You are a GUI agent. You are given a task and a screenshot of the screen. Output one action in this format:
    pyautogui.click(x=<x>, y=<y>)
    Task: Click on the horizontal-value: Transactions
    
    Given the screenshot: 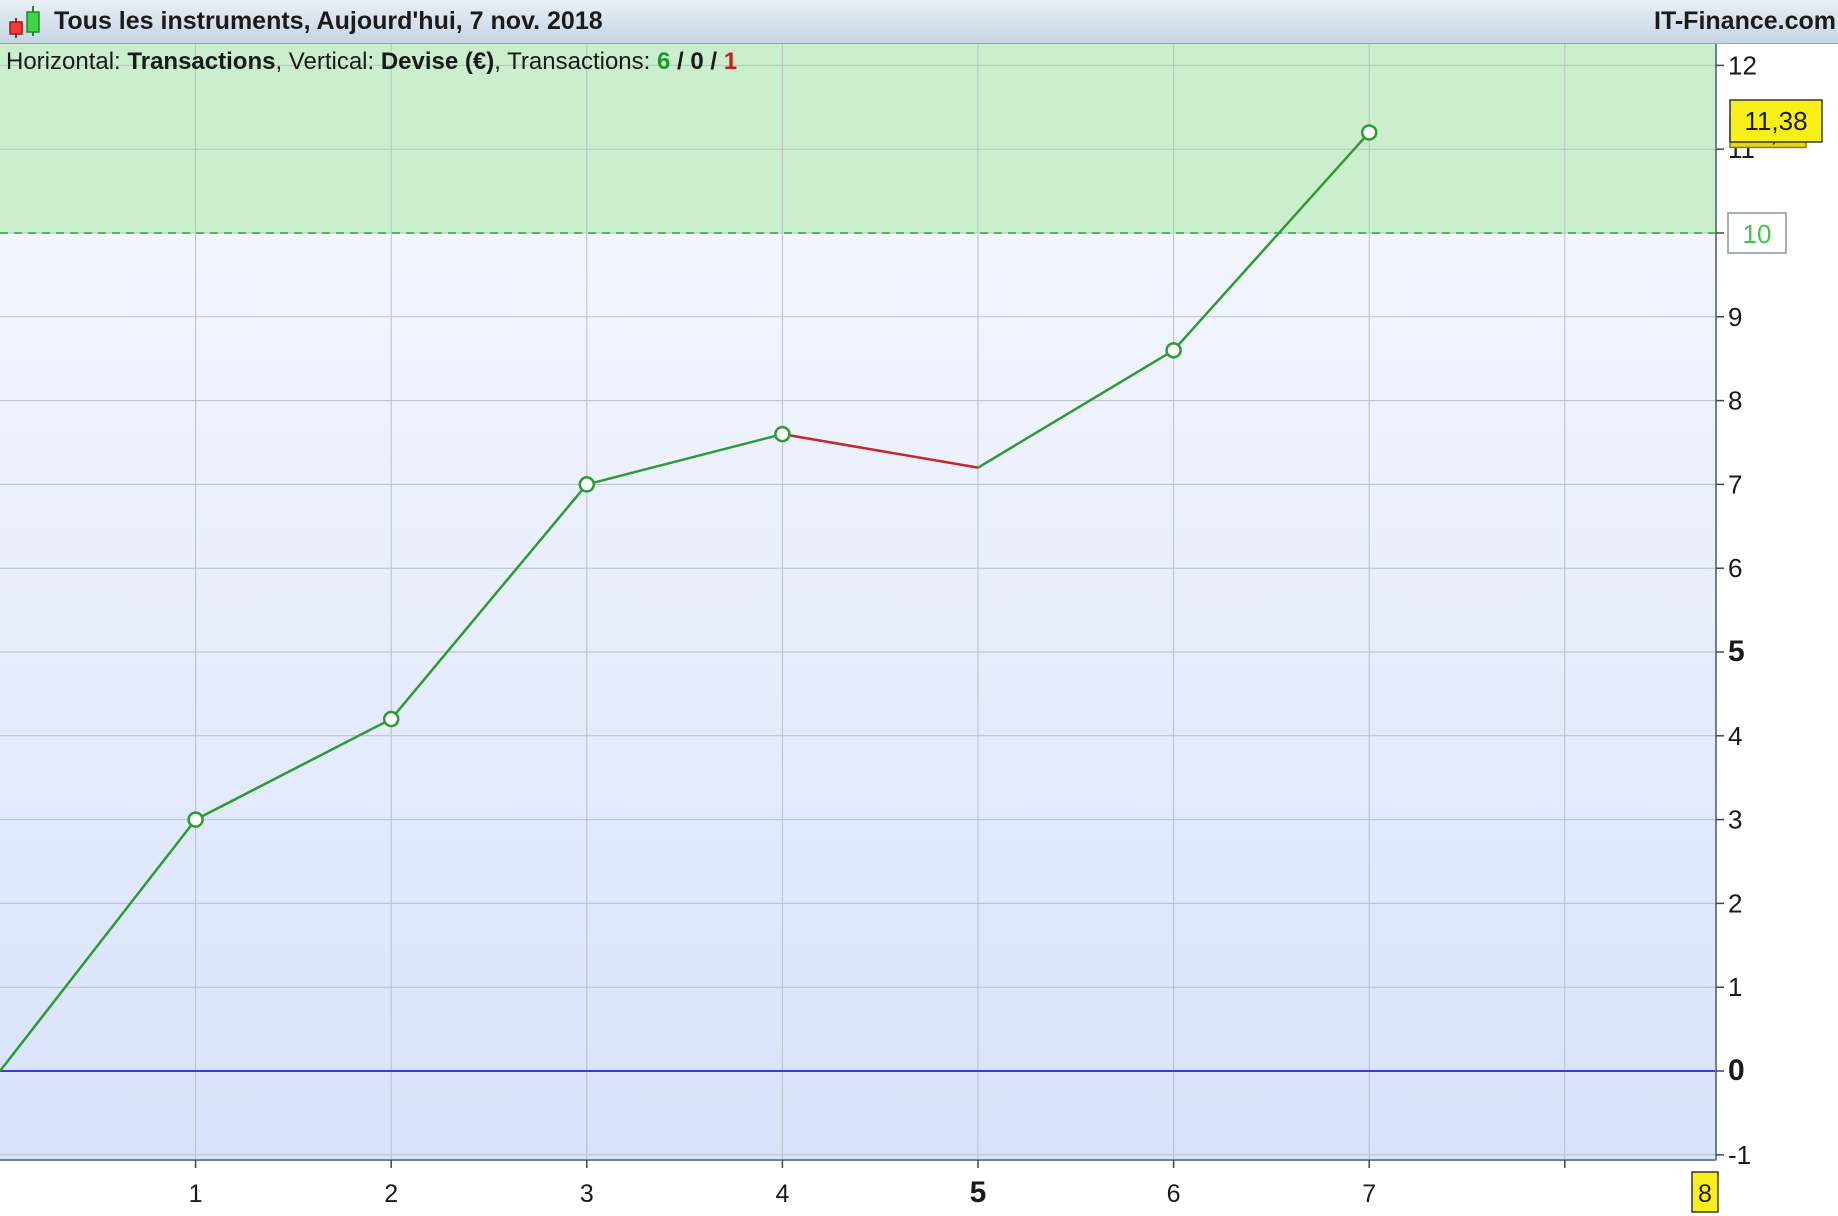 What is the action you would take?
    pyautogui.click(x=201, y=61)
    